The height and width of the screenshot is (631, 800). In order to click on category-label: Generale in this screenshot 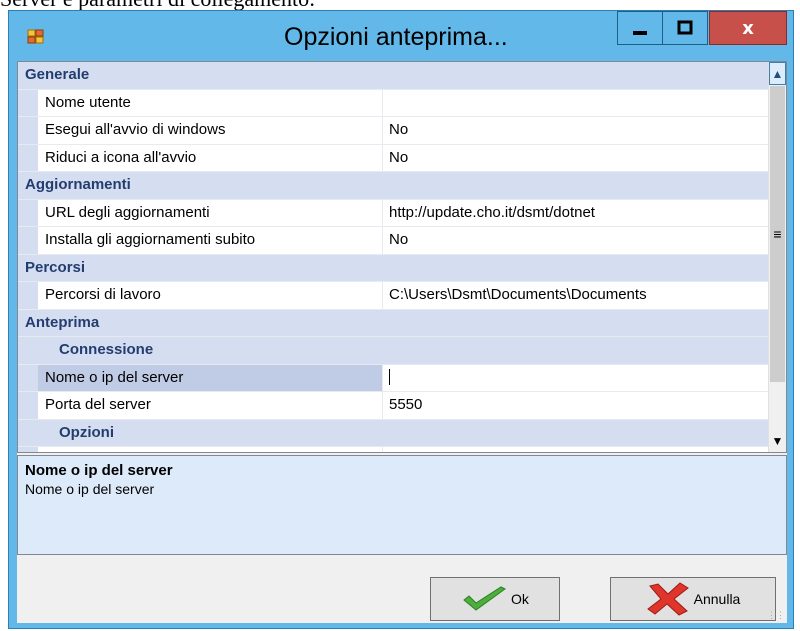, I will do `click(57, 74)`.